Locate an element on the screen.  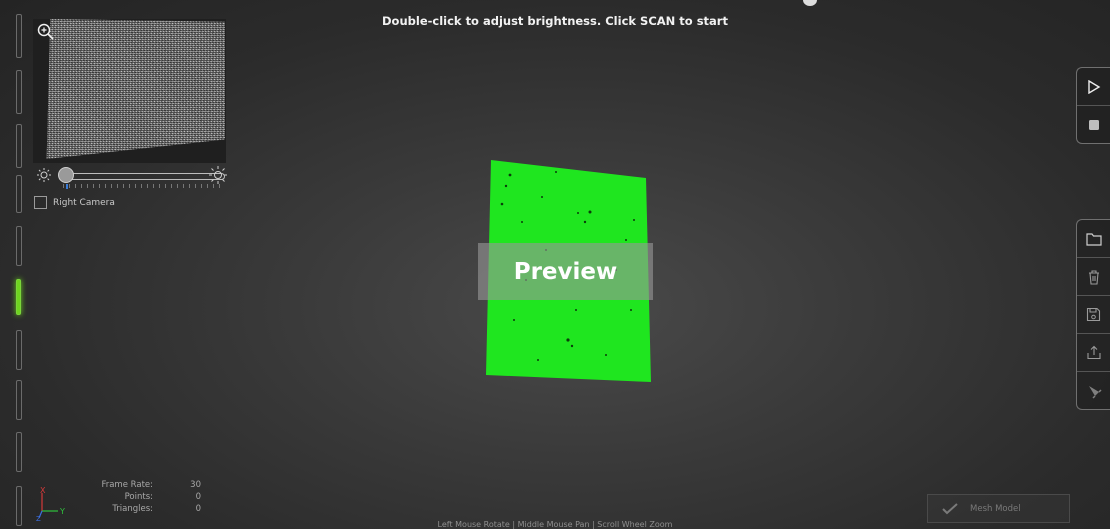
export-icon is located at coordinates (1093, 353).